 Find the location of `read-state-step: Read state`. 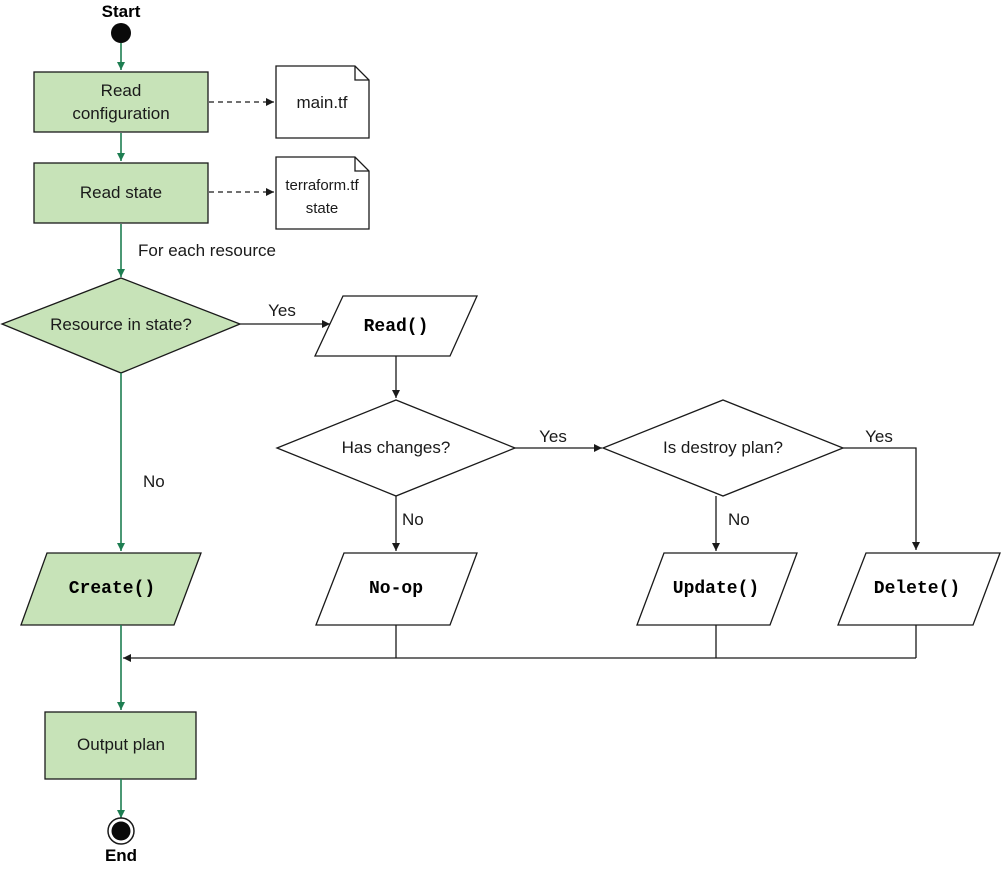

read-state-step: Read state is located at coordinates (121, 193).